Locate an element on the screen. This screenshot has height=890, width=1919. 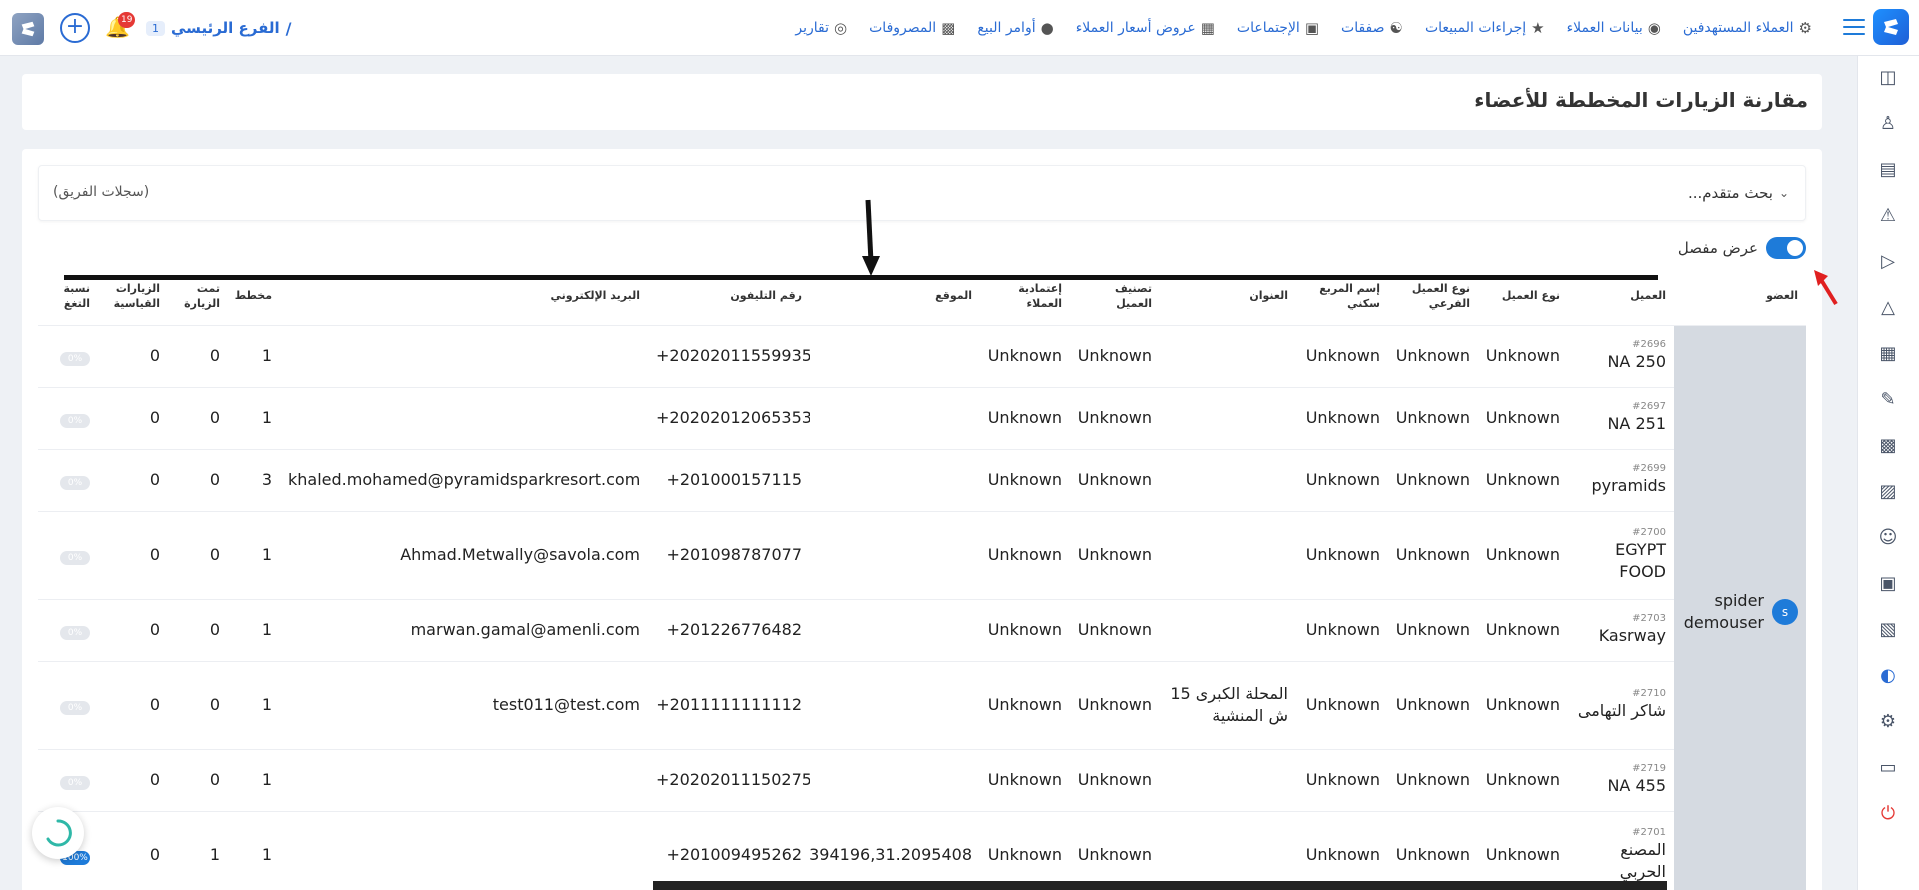
sidebar-delivery-icon: ▩ is located at coordinates (1888, 446).